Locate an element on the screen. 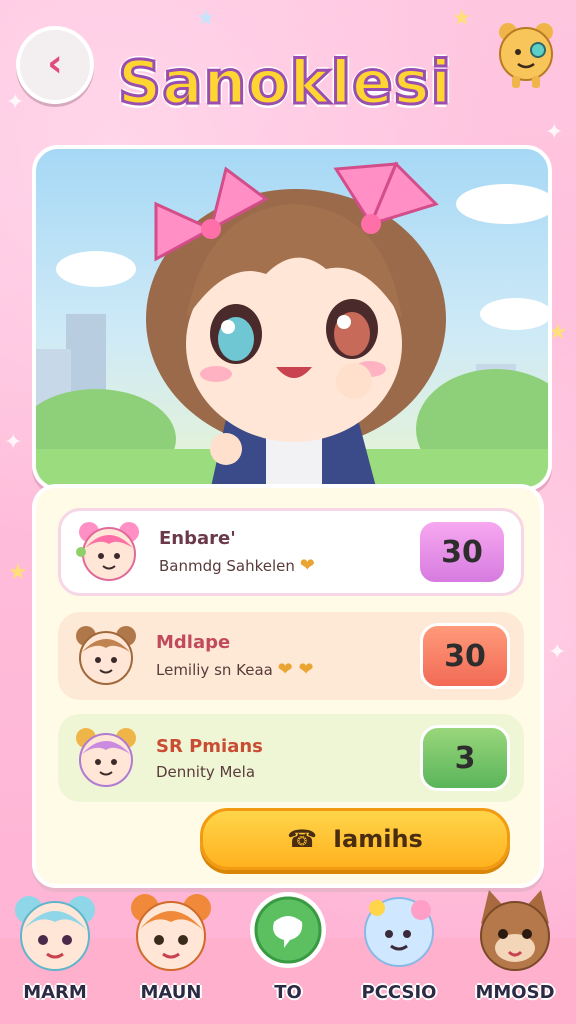 This screenshot has height=1024, width=576. nav-label: PCCSIO is located at coordinates (399, 992).